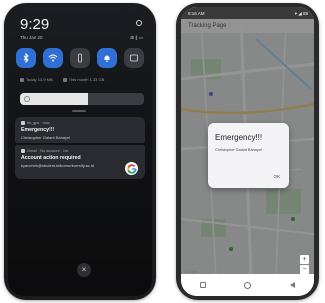 The width and height of the screenshot is (325, 303). Describe the element at coordinates (131, 168) in the screenshot. I see `google-logo-icon` at that location.